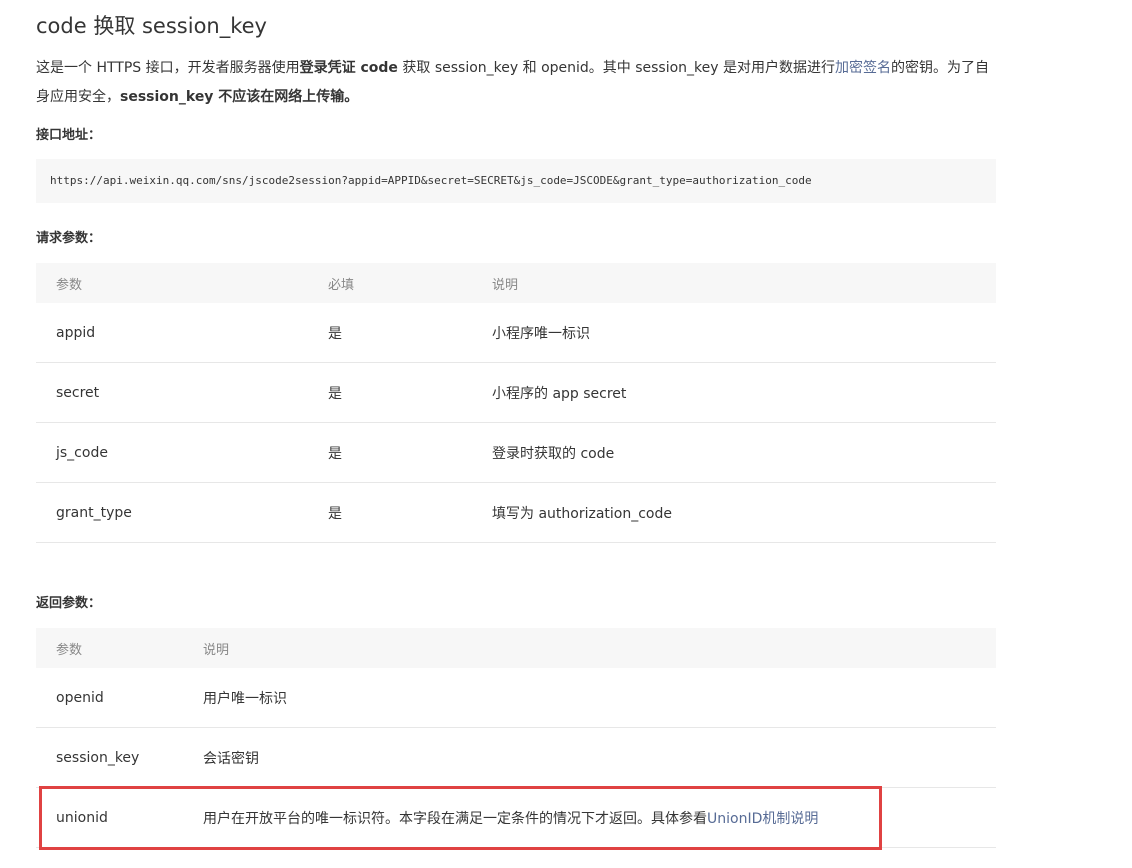 This screenshot has height=868, width=1132. I want to click on response-params-label: 返回参数：, so click(69, 603).